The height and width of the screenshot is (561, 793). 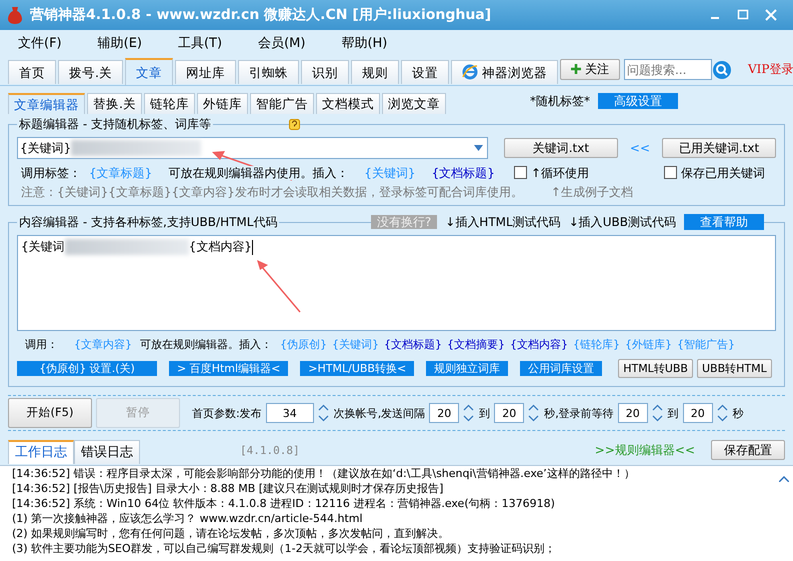 I want to click on param-label: 首页参数:发布, so click(x=227, y=413).